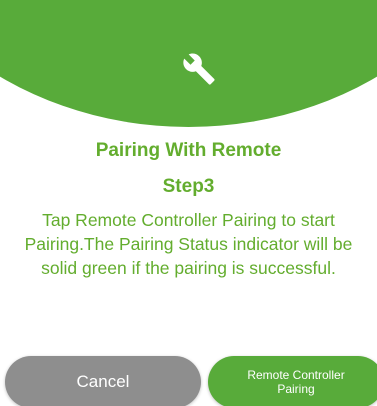 Image resolution: width=377 pixels, height=406 pixels. I want to click on wrench-icon, so click(199, 69).